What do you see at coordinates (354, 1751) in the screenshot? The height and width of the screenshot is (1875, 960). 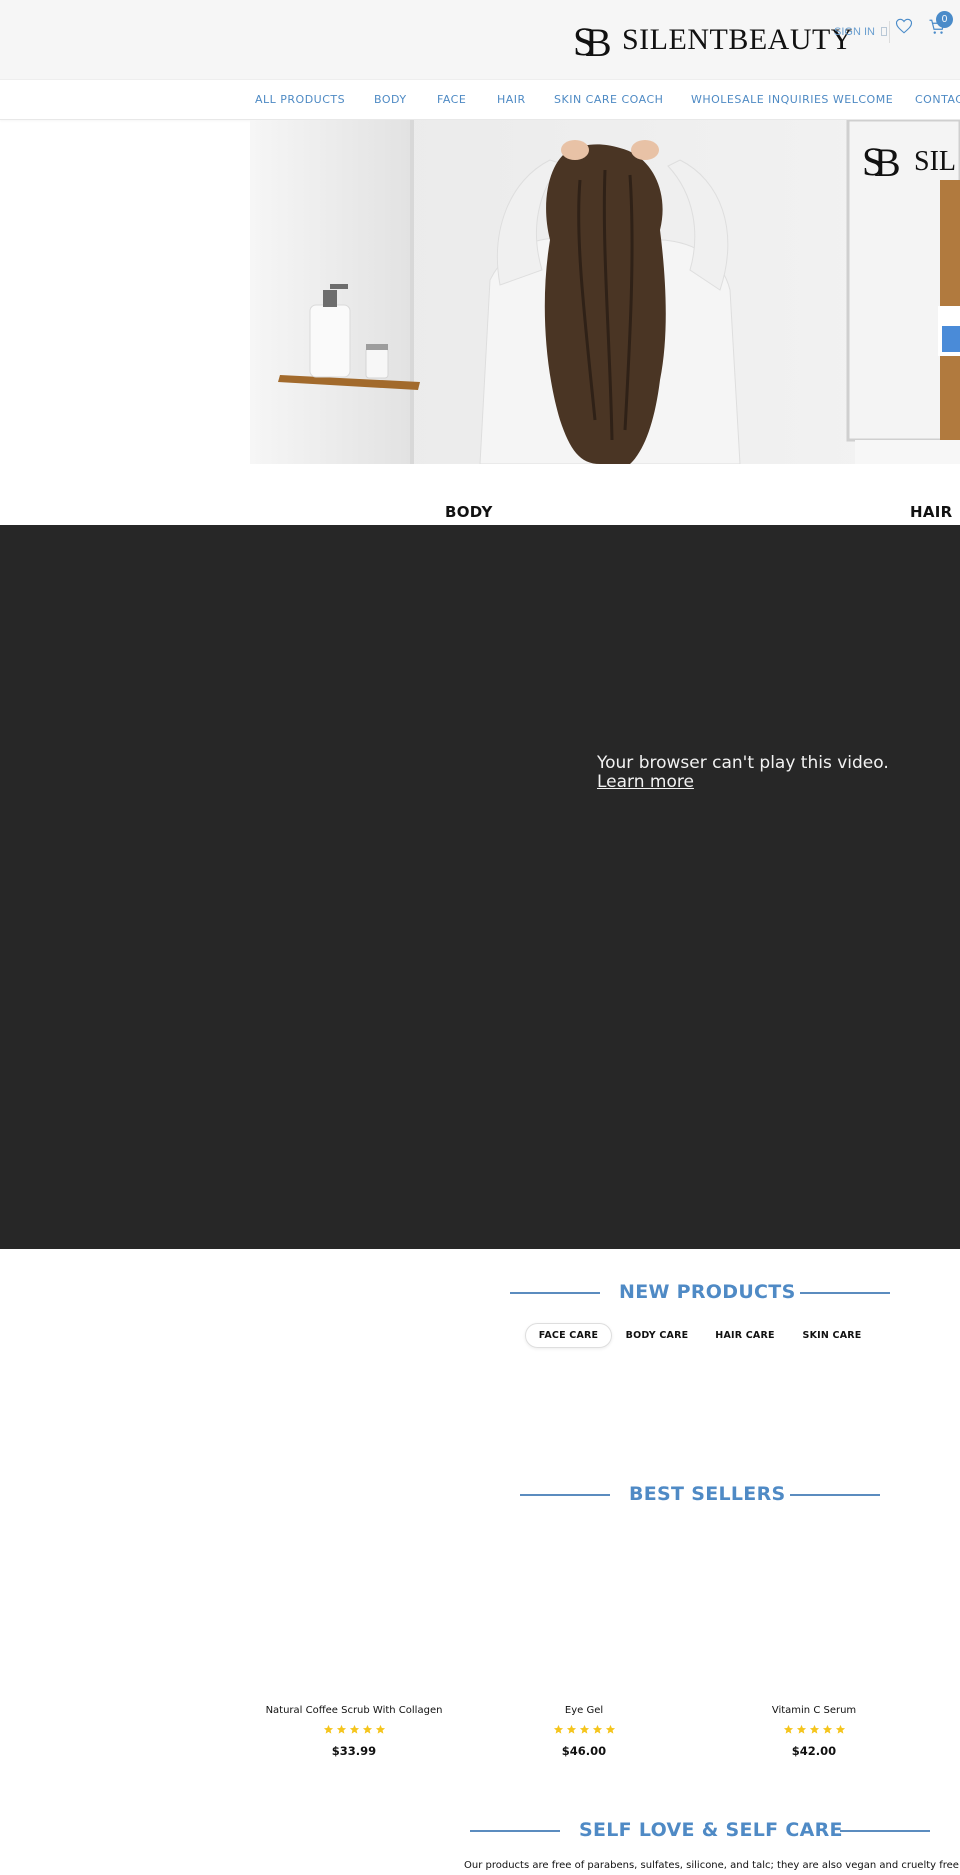 I see `product-price: $33.99` at bounding box center [354, 1751].